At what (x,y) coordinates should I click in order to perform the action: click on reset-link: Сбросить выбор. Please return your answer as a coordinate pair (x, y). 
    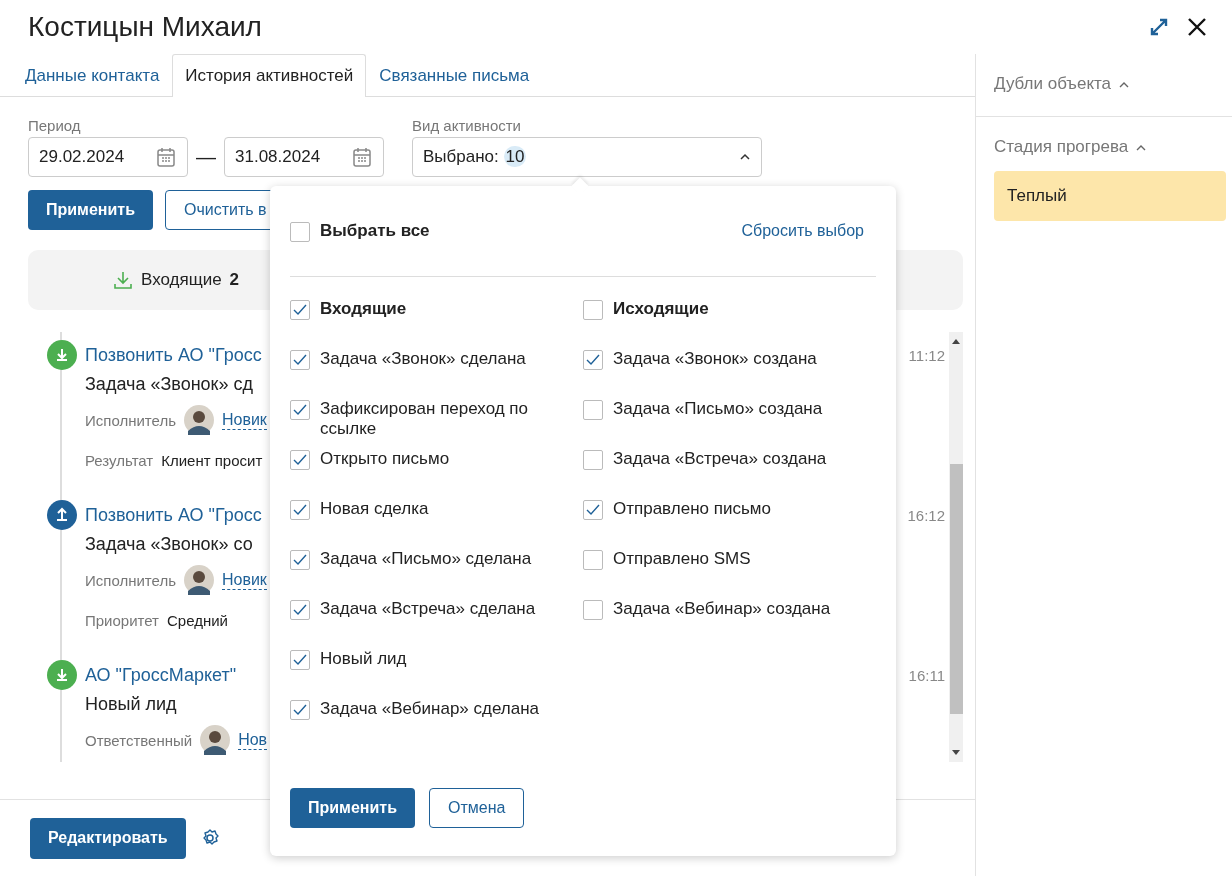
    Looking at the image, I should click on (802, 231).